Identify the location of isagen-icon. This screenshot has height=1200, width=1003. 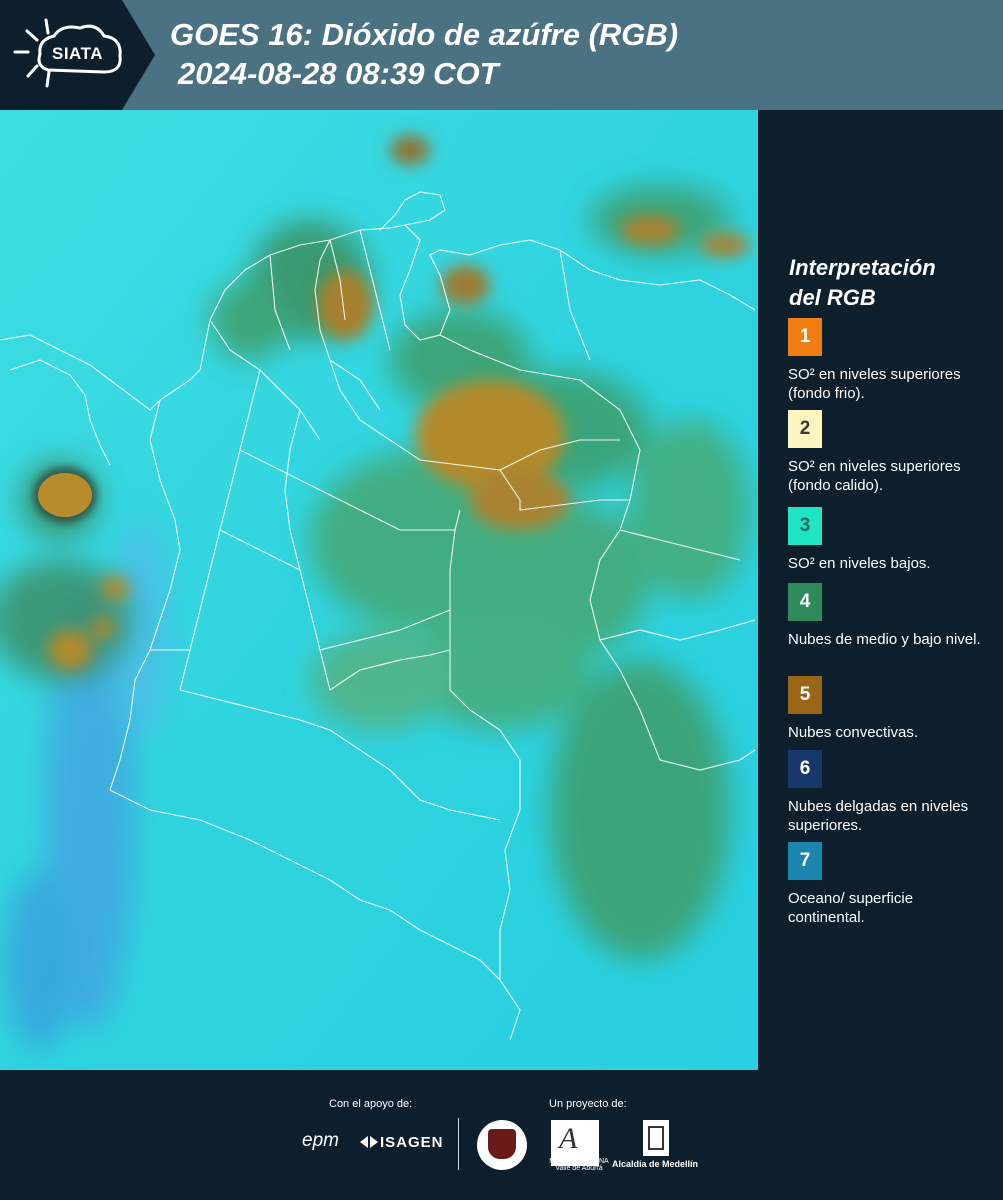
(369, 1144).